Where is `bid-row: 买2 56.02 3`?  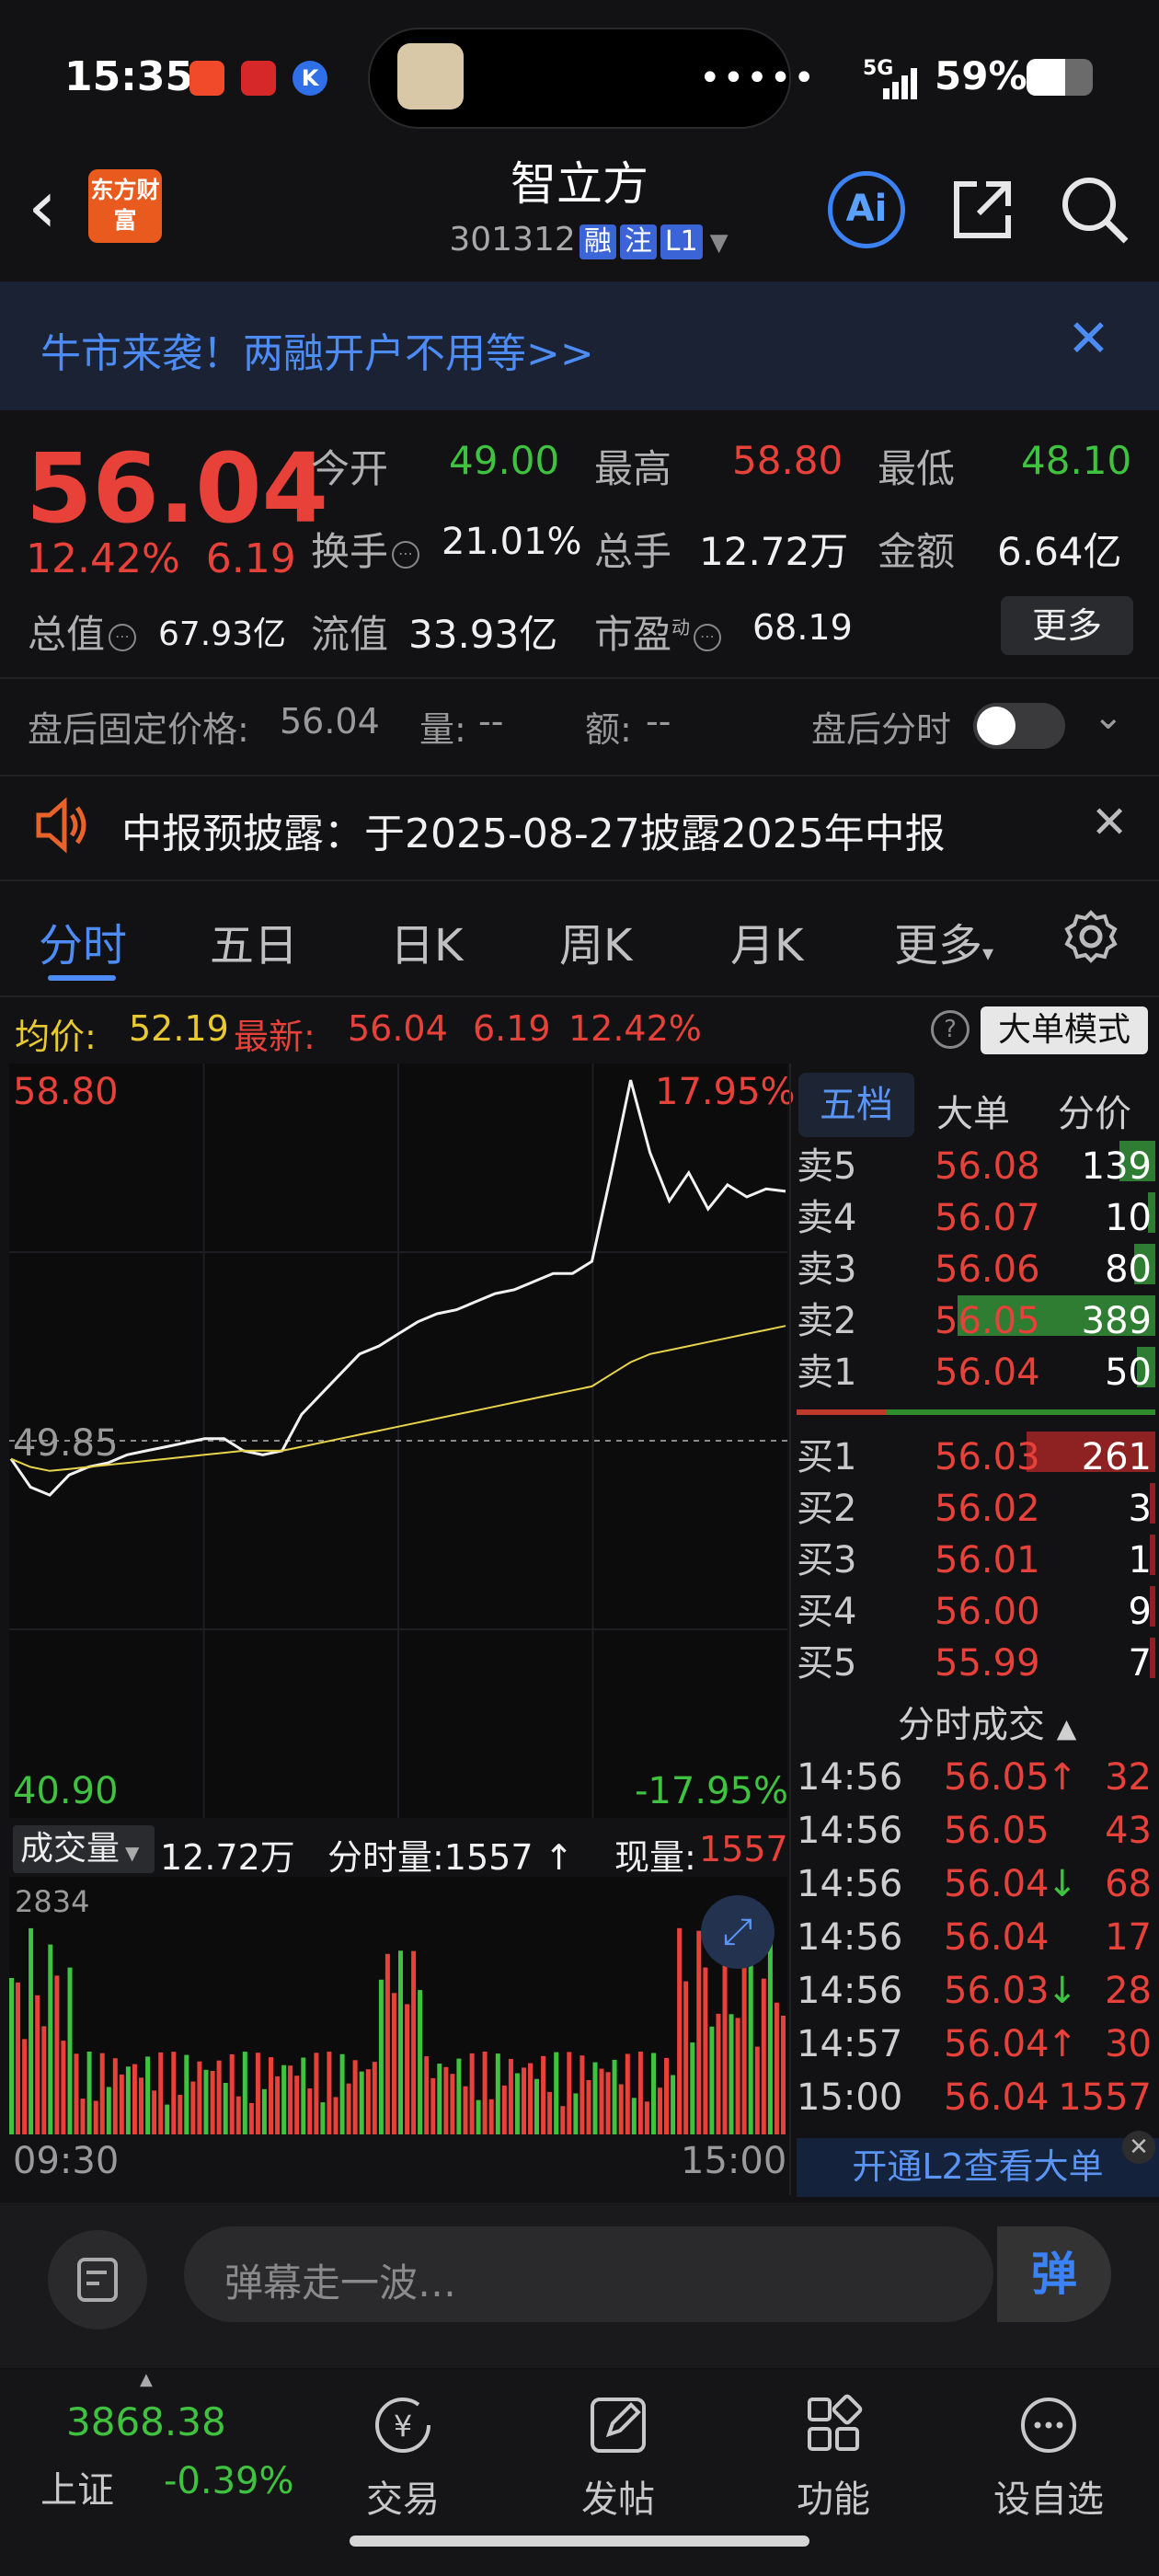 bid-row: 买2 56.02 3 is located at coordinates (976, 1509).